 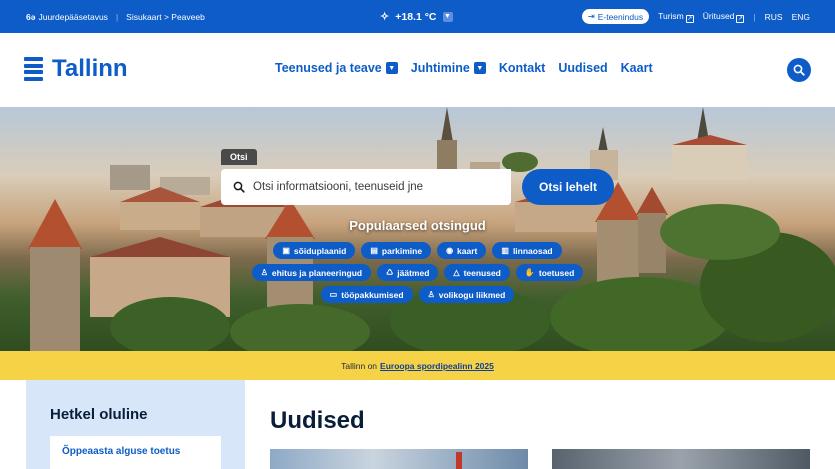 What do you see at coordinates (681, 459) in the screenshot?
I see `news-image-street` at bounding box center [681, 459].